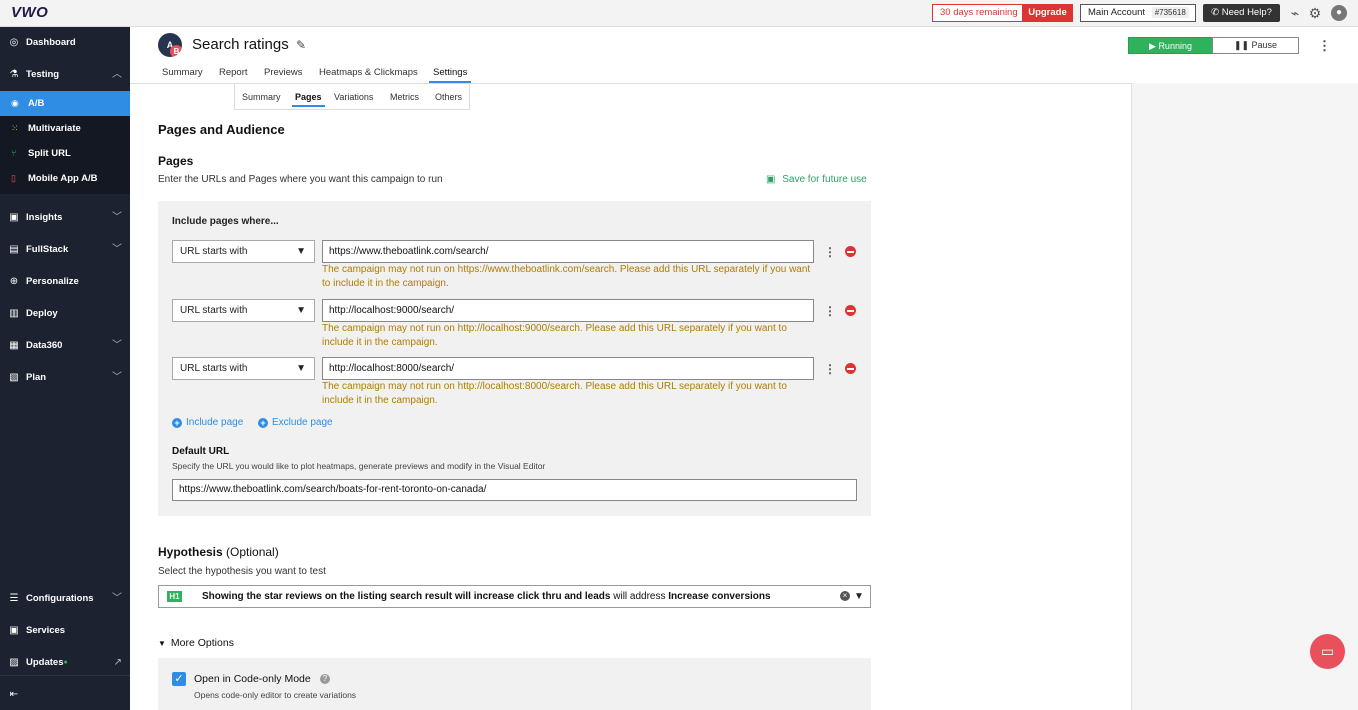 Image resolution: width=1358 pixels, height=710 pixels. Describe the element at coordinates (14, 345) in the screenshot. I see `data360-icon: ▦` at that location.